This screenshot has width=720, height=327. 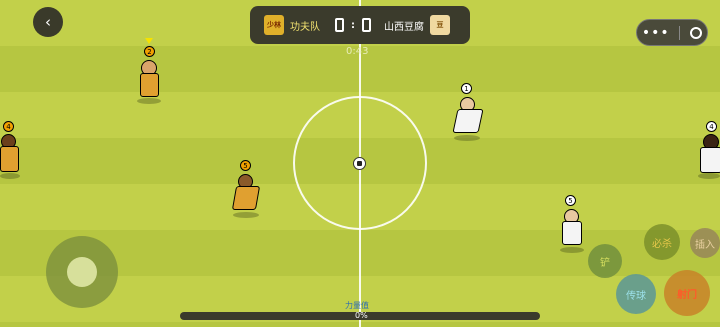 I want to click on joystick-knob, so click(x=82, y=272).